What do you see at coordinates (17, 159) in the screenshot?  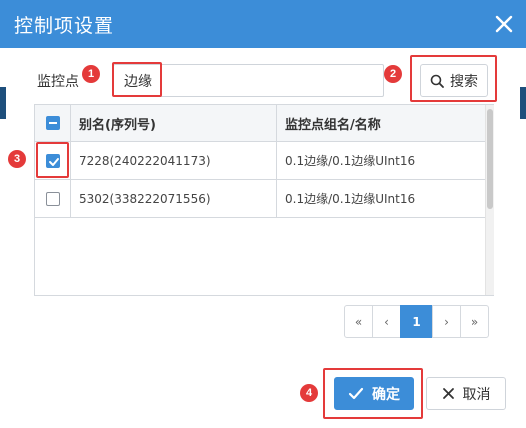 I see `marker-3: 3` at bounding box center [17, 159].